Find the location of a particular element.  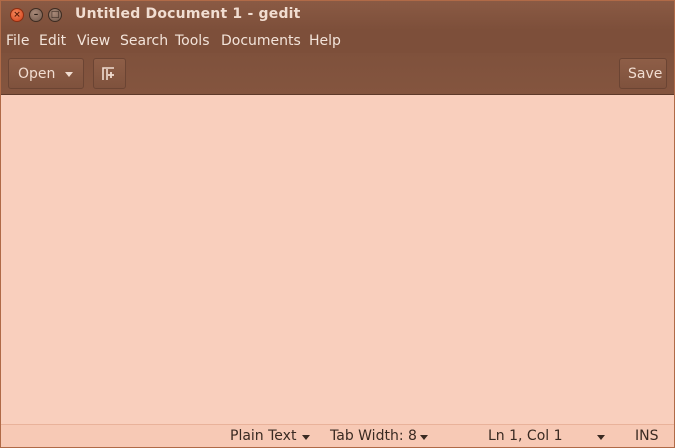

save-label: Save is located at coordinates (645, 74).